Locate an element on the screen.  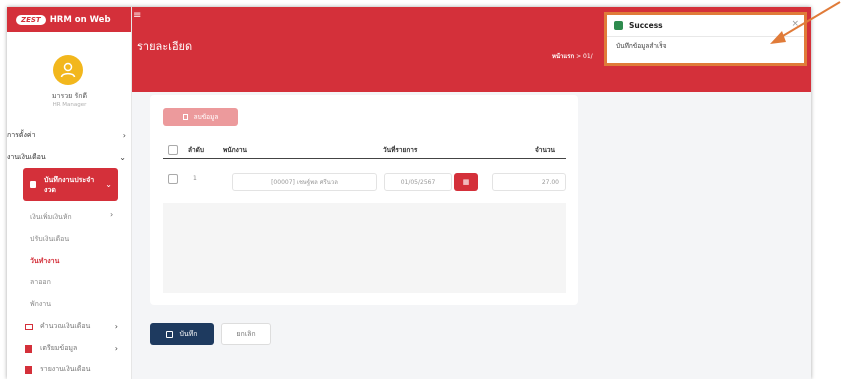
column-header: วันที่รายการ is located at coordinates (400, 150).